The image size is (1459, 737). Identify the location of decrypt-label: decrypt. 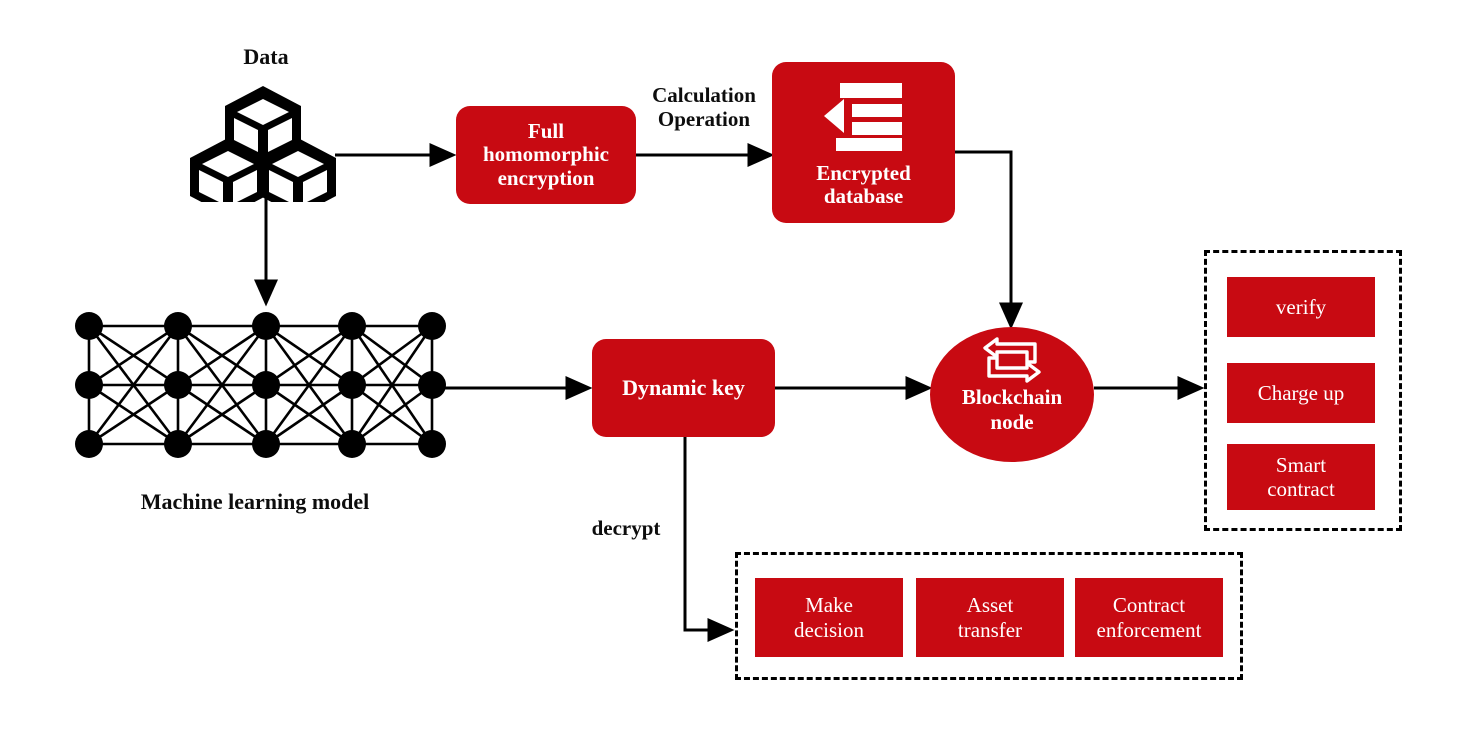
(626, 528).